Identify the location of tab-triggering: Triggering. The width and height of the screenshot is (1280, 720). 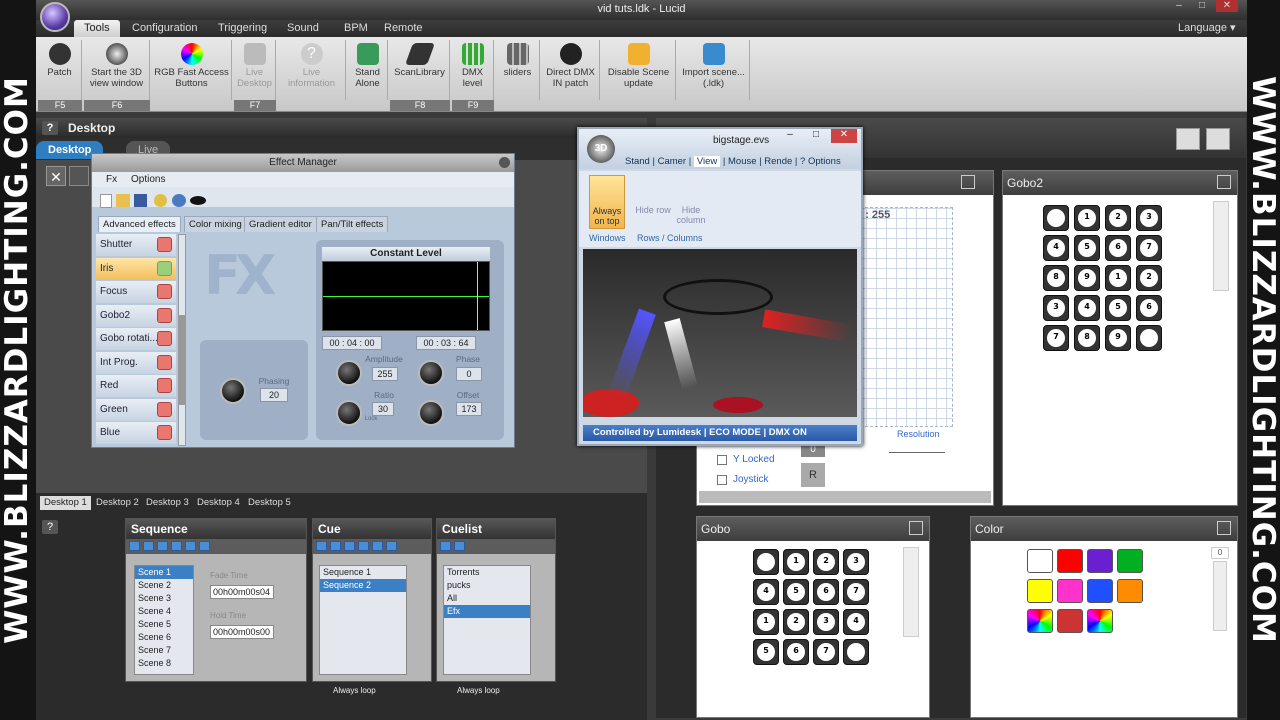
(242, 28).